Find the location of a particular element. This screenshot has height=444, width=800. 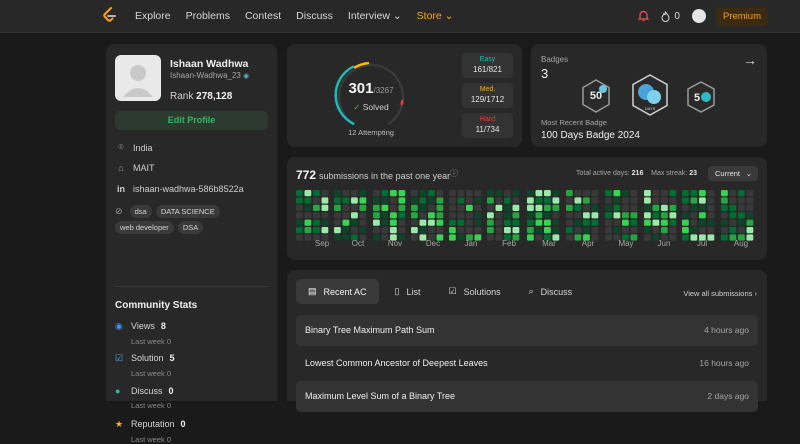

streak-counter: 0 is located at coordinates (670, 16).